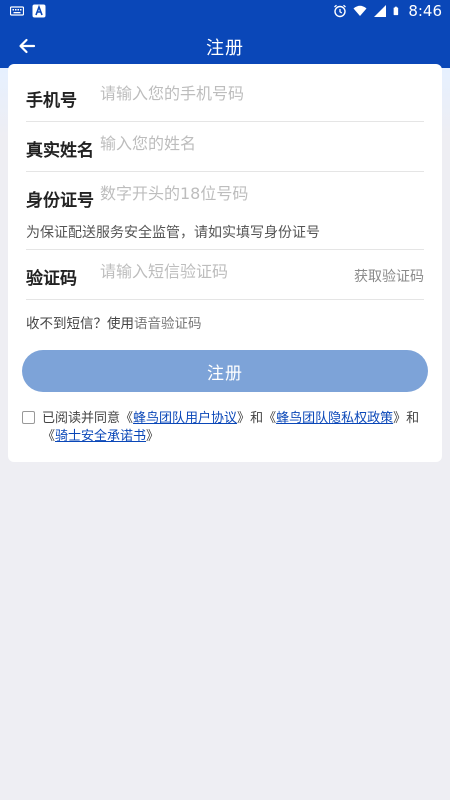  I want to click on agree-checkbox, so click(28, 417).